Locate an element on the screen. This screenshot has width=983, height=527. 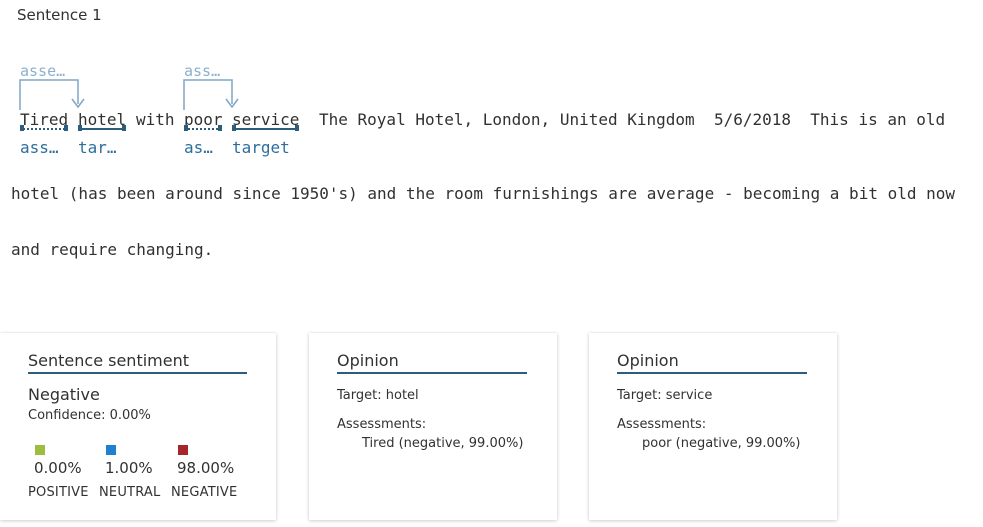
score-negative: 98.00% NEGATIVE is located at coordinates (204, 472).